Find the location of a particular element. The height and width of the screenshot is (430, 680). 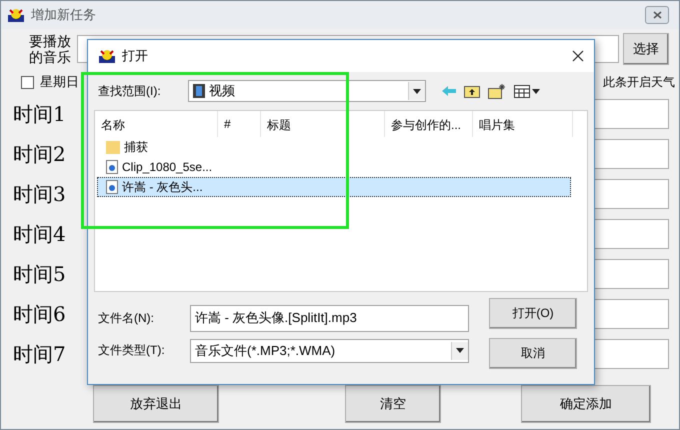

filetype-select: 音乐文件(*.MP3;*.WMA) is located at coordinates (329, 350).